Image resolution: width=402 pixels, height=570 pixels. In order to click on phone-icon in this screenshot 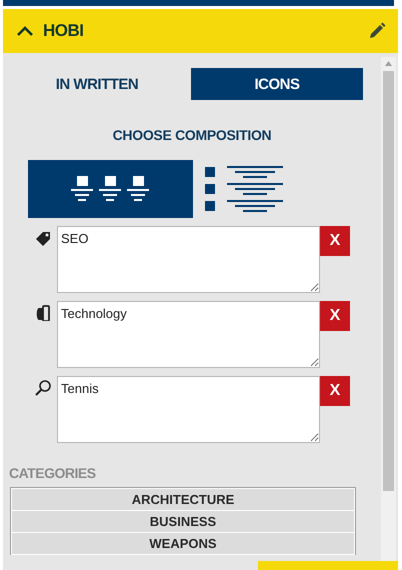, I will do `click(43, 313)`.